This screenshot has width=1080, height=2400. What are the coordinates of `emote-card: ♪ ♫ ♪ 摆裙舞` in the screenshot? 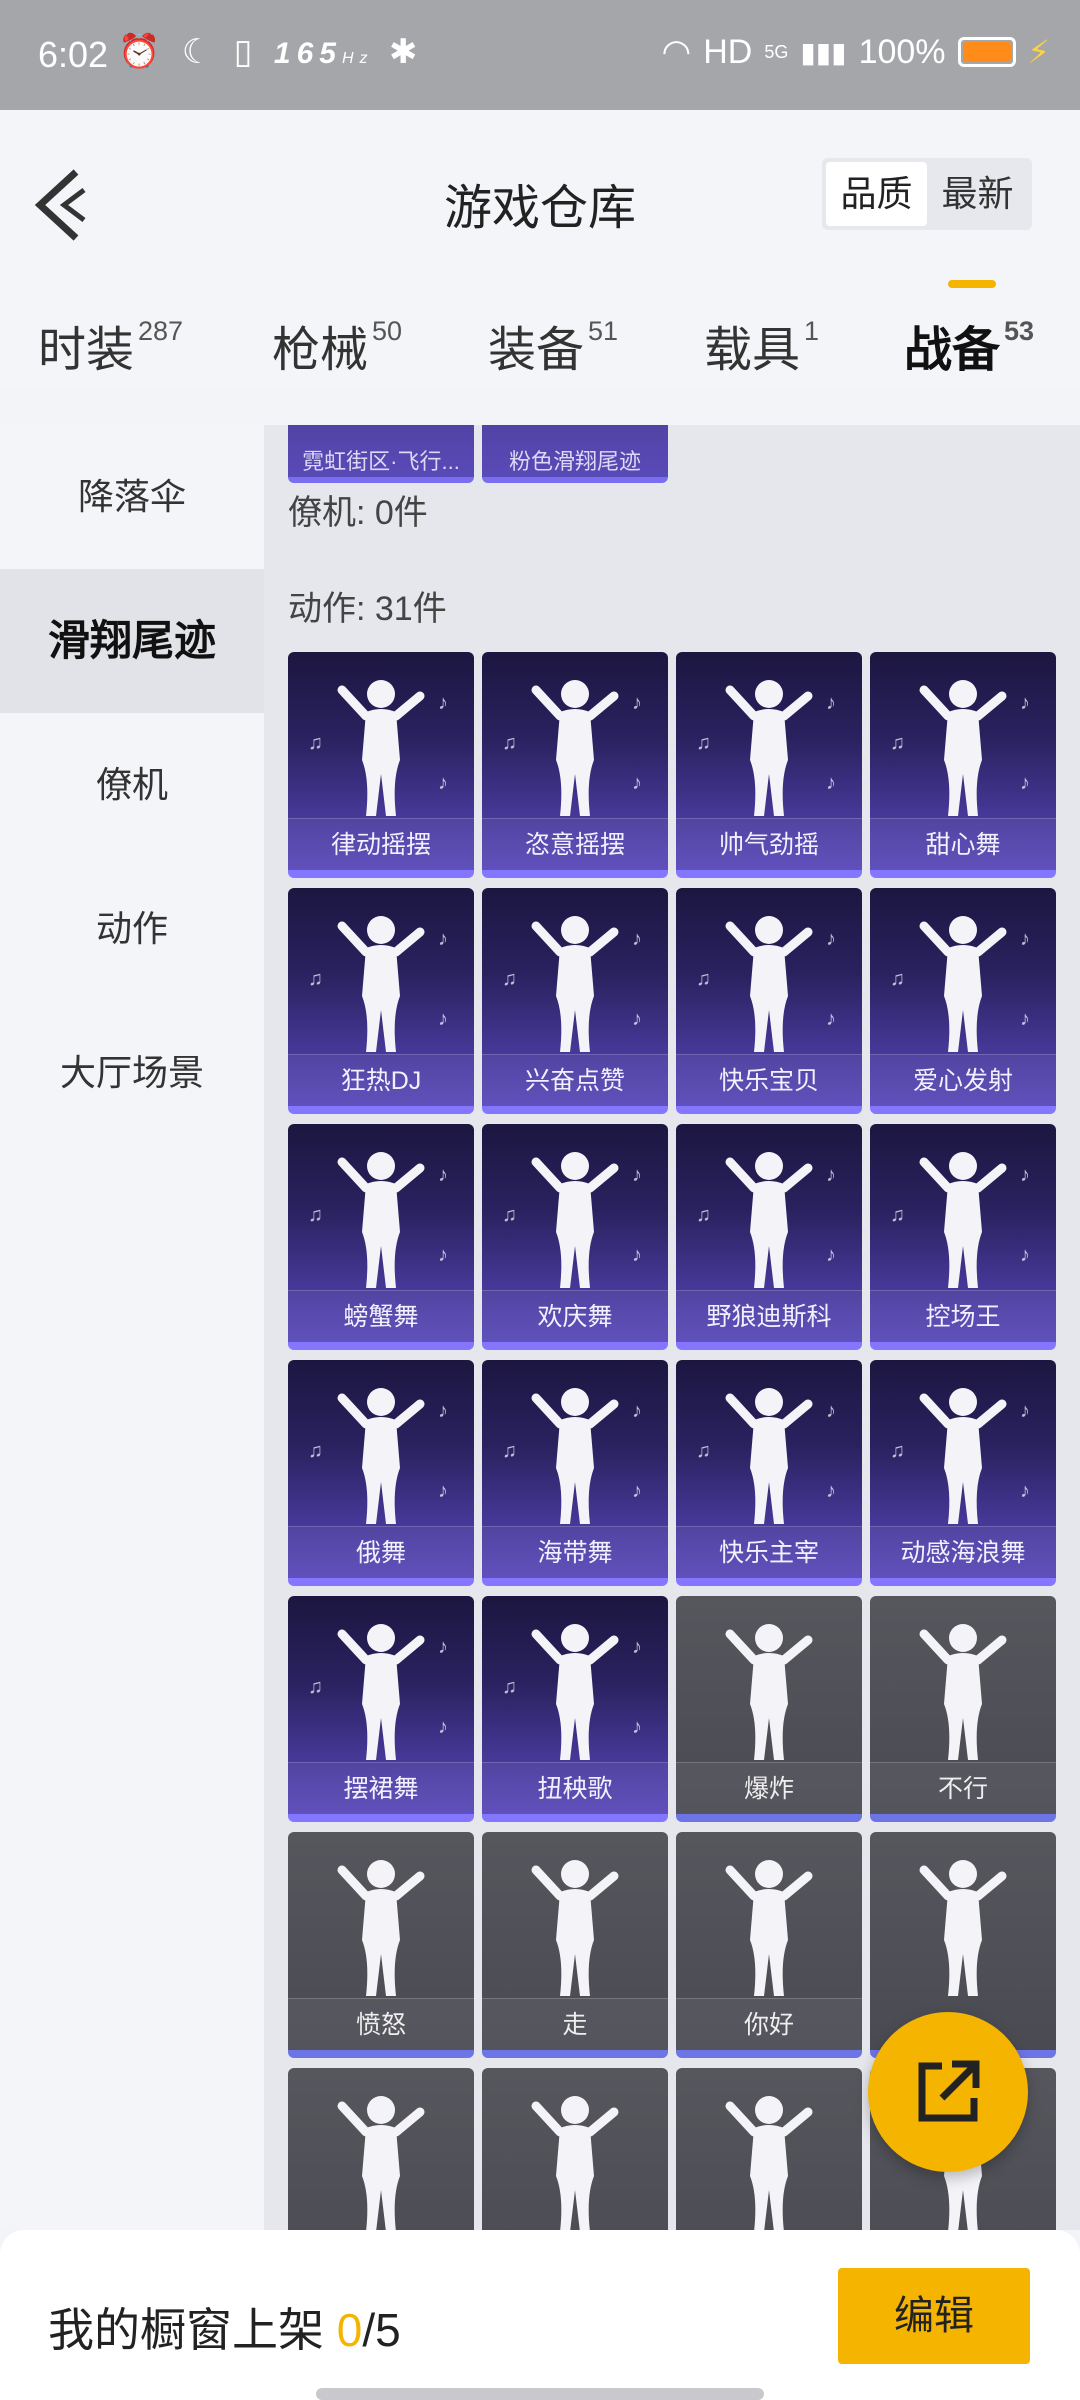 It's located at (381, 1709).